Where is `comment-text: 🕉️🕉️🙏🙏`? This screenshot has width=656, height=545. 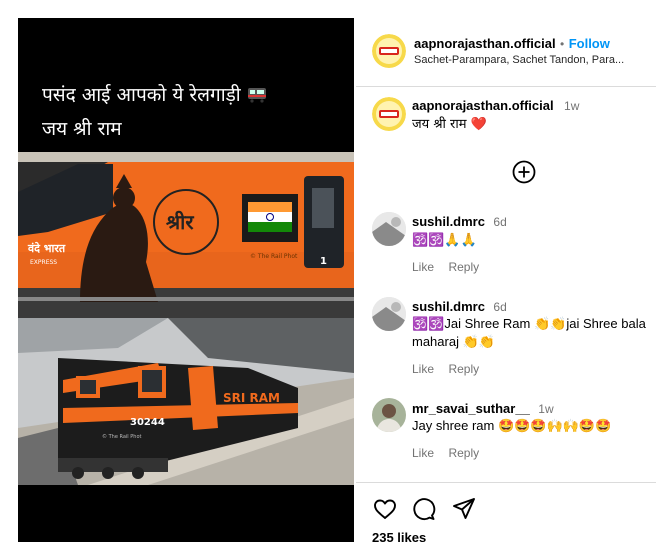
comment-text: 🕉️🕉️🙏🙏 is located at coordinates (444, 239).